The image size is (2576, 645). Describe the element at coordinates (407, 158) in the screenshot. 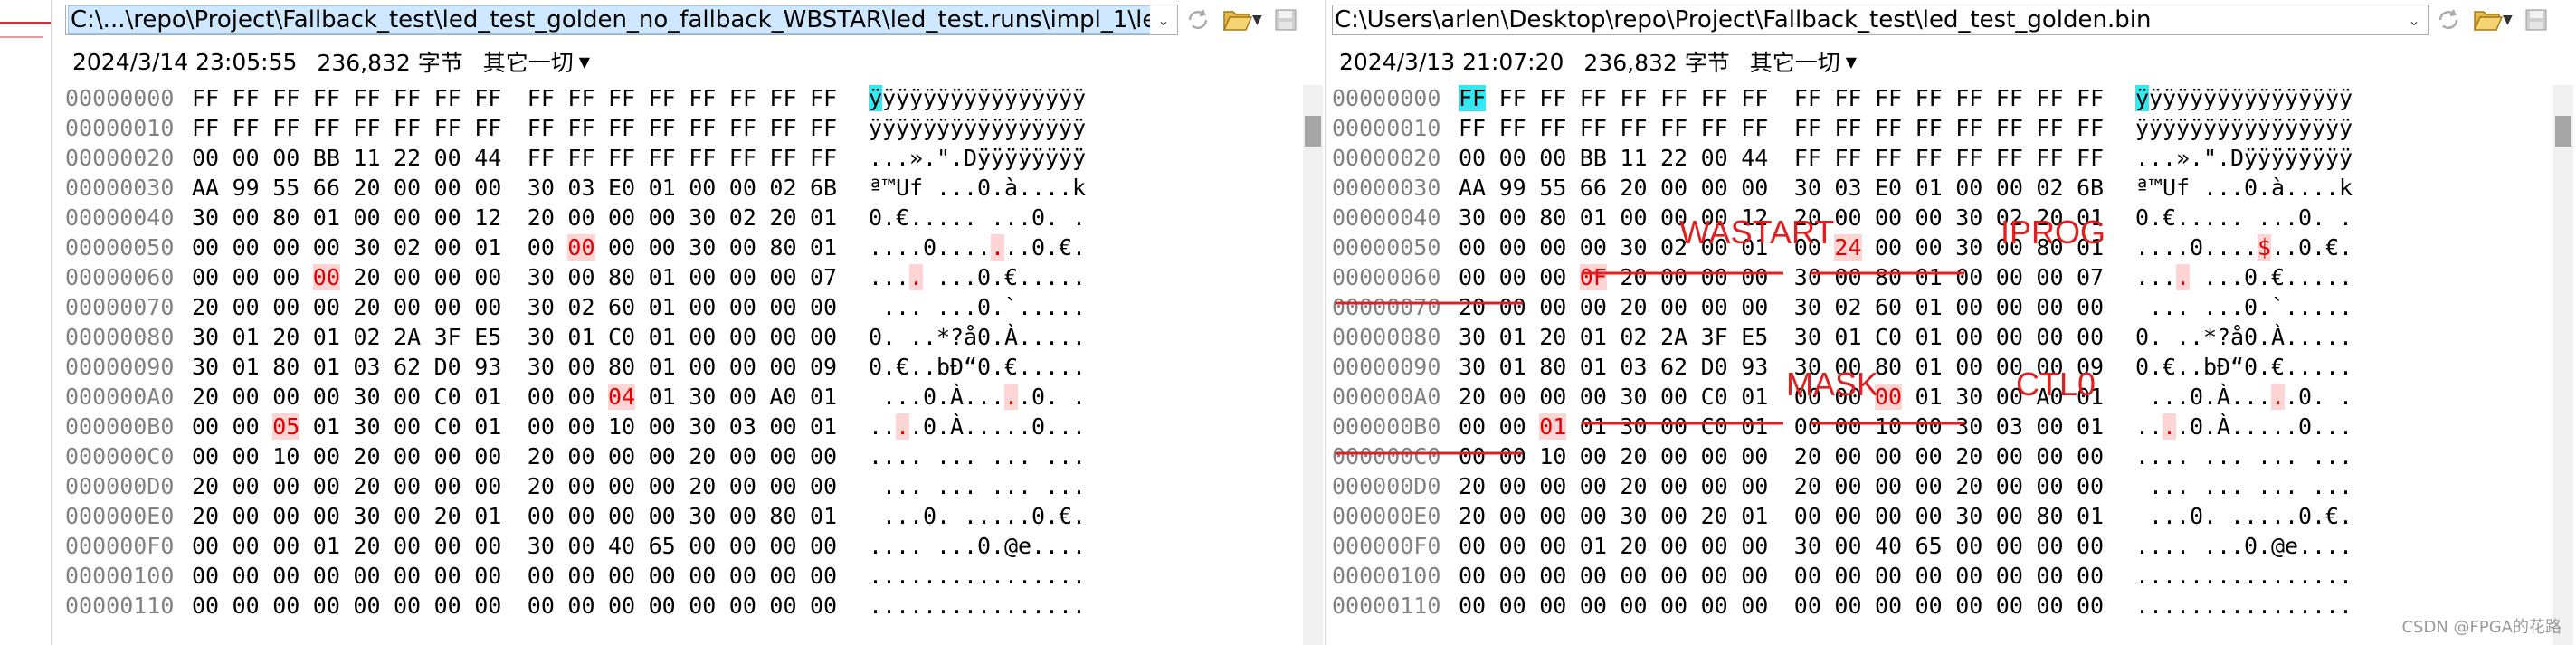

I see `hex-byte: 22` at that location.